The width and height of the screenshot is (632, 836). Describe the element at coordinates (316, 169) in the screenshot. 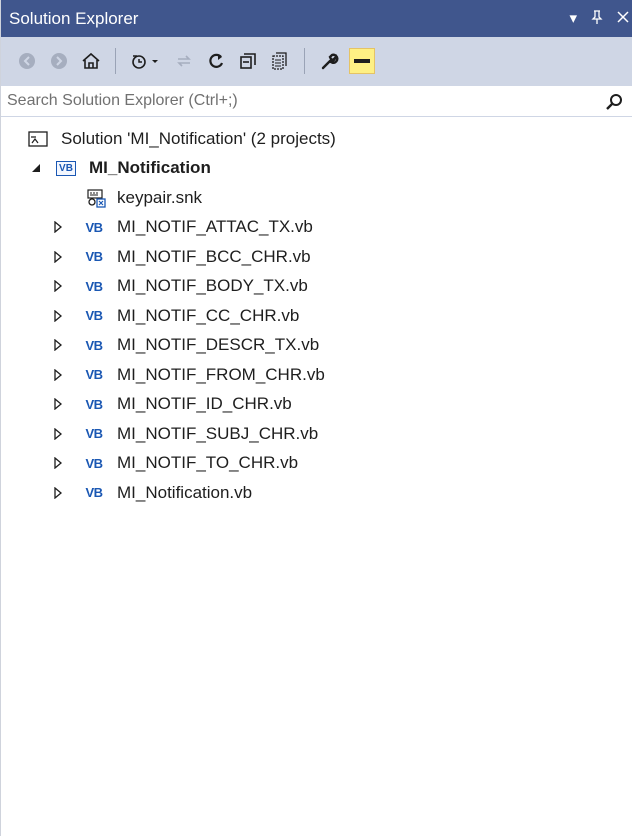

I see `tree-item-project: VB MI_Notification` at that location.